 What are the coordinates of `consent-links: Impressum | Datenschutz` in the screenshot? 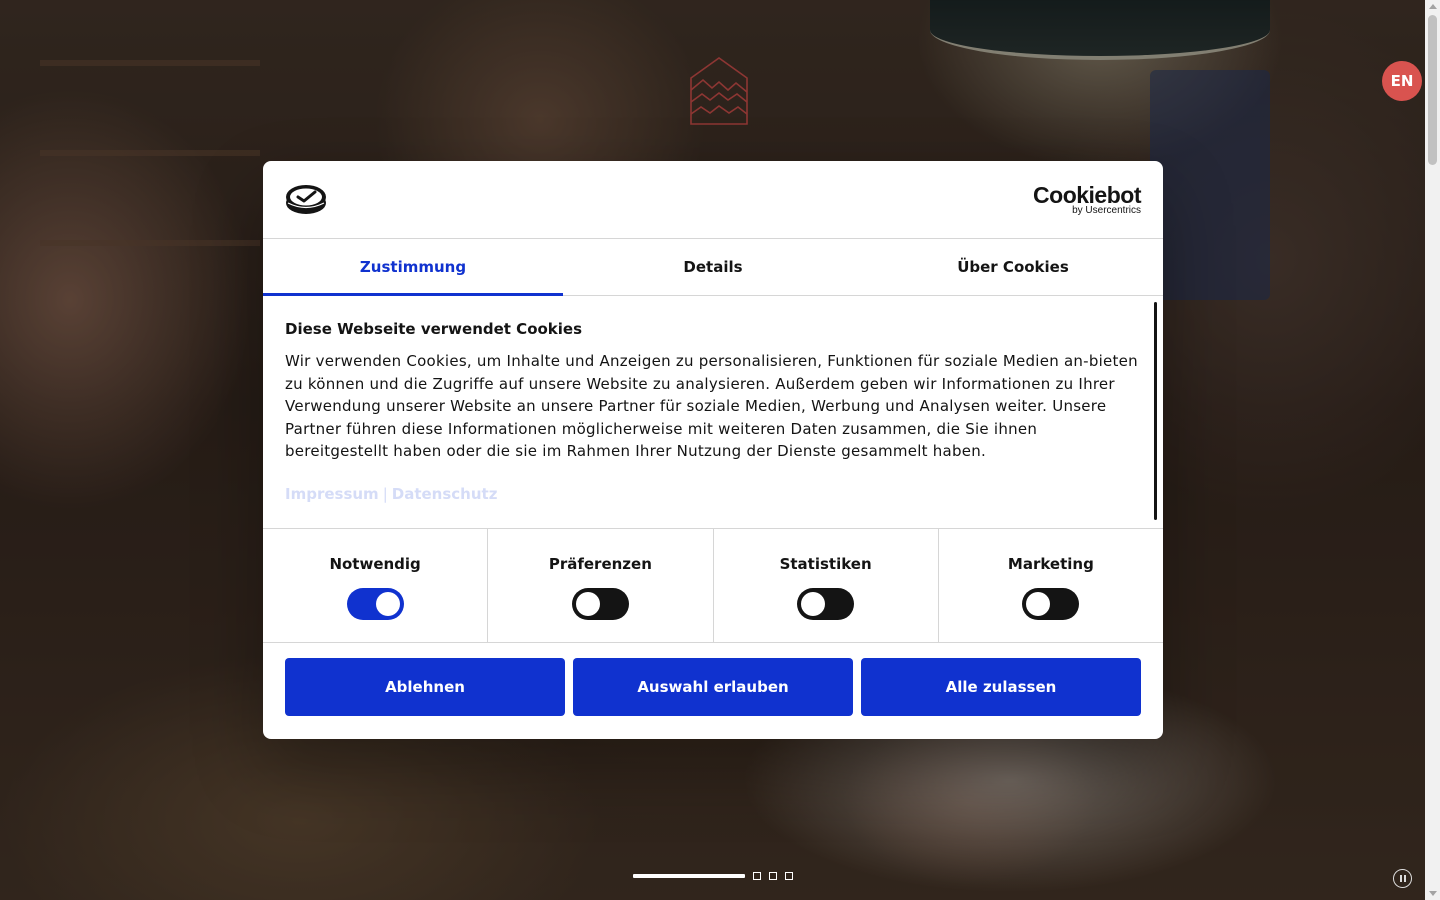 It's located at (713, 494).